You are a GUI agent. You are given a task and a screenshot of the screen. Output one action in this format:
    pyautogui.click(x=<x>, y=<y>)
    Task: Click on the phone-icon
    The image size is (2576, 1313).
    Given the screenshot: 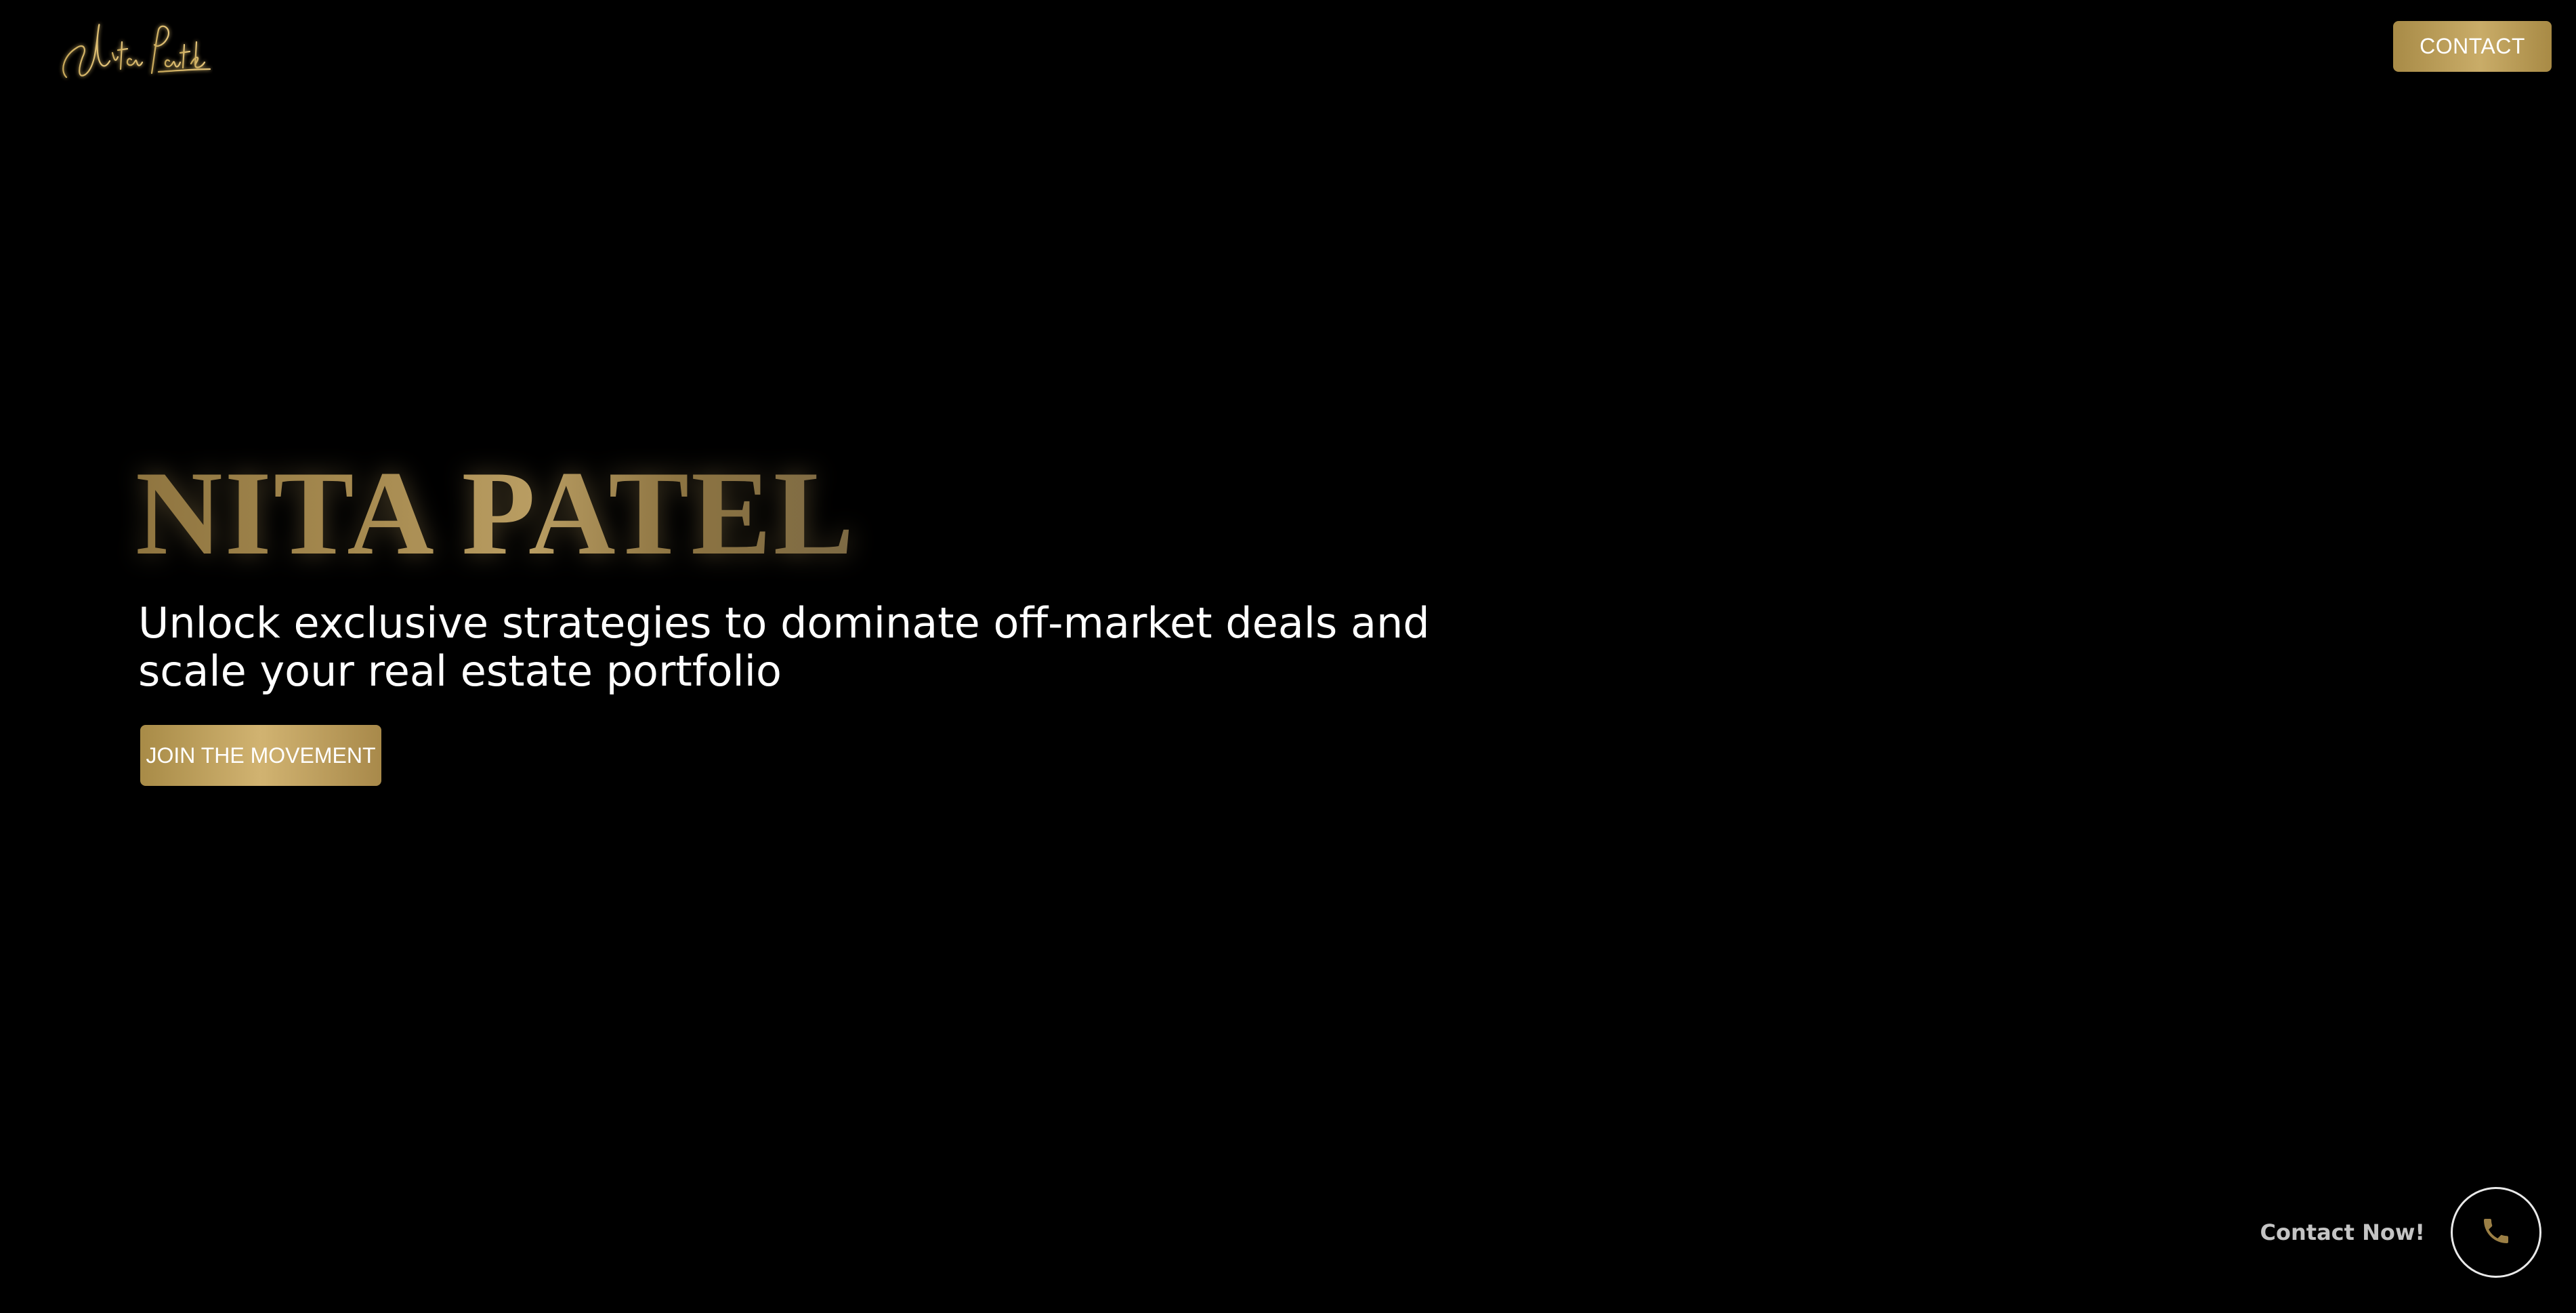 What is the action you would take?
    pyautogui.click(x=2496, y=1232)
    